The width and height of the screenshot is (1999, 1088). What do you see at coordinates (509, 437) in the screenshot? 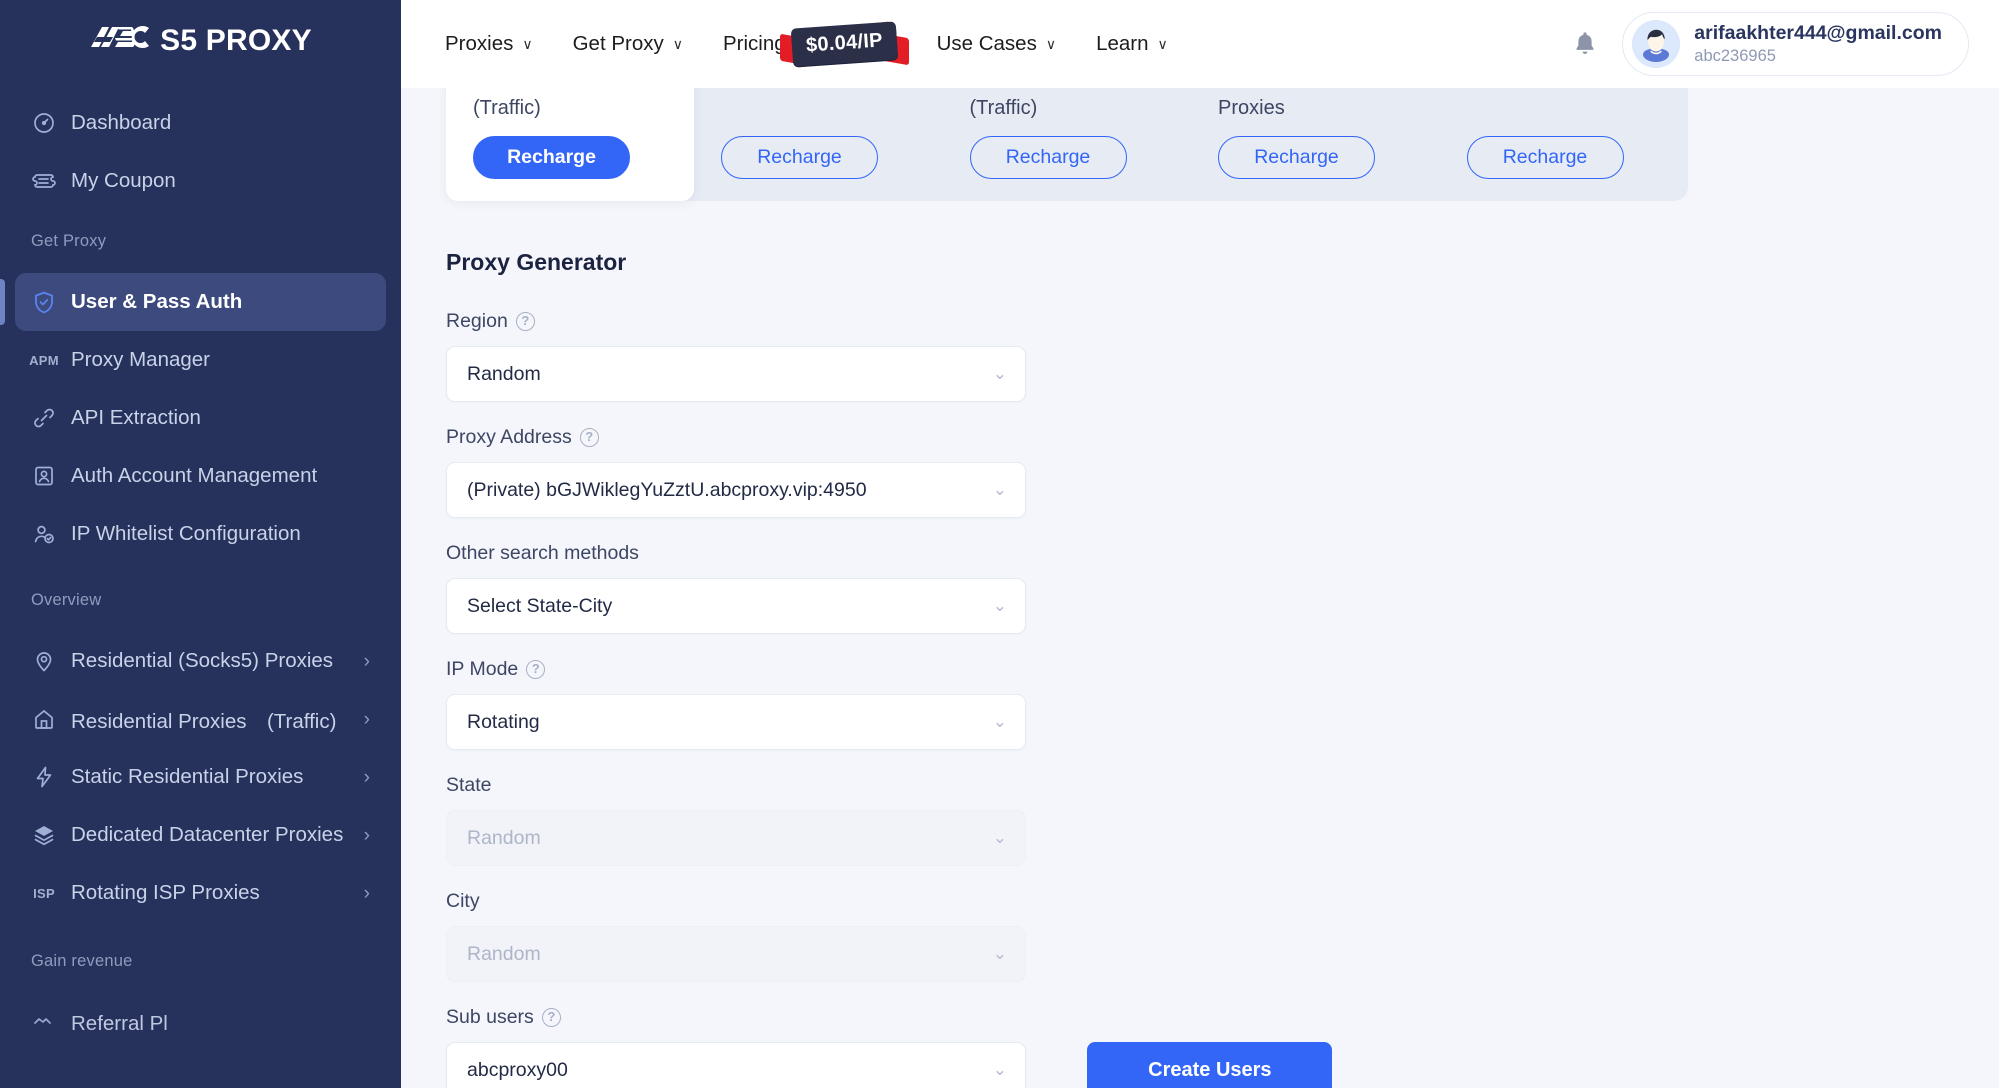
I see `proxy-address-label: Proxy Address` at bounding box center [509, 437].